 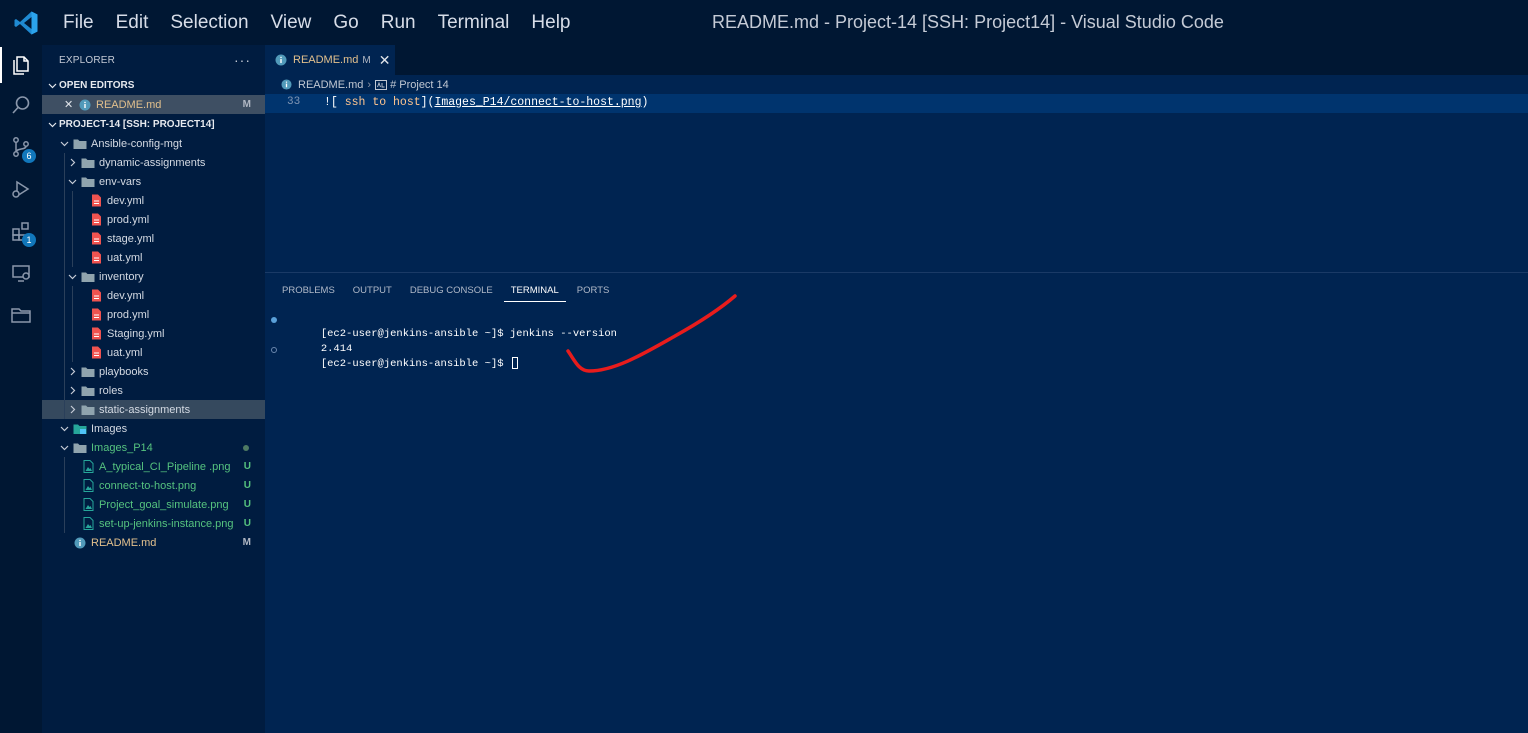 I want to click on menu-run: Run, so click(x=398, y=22).